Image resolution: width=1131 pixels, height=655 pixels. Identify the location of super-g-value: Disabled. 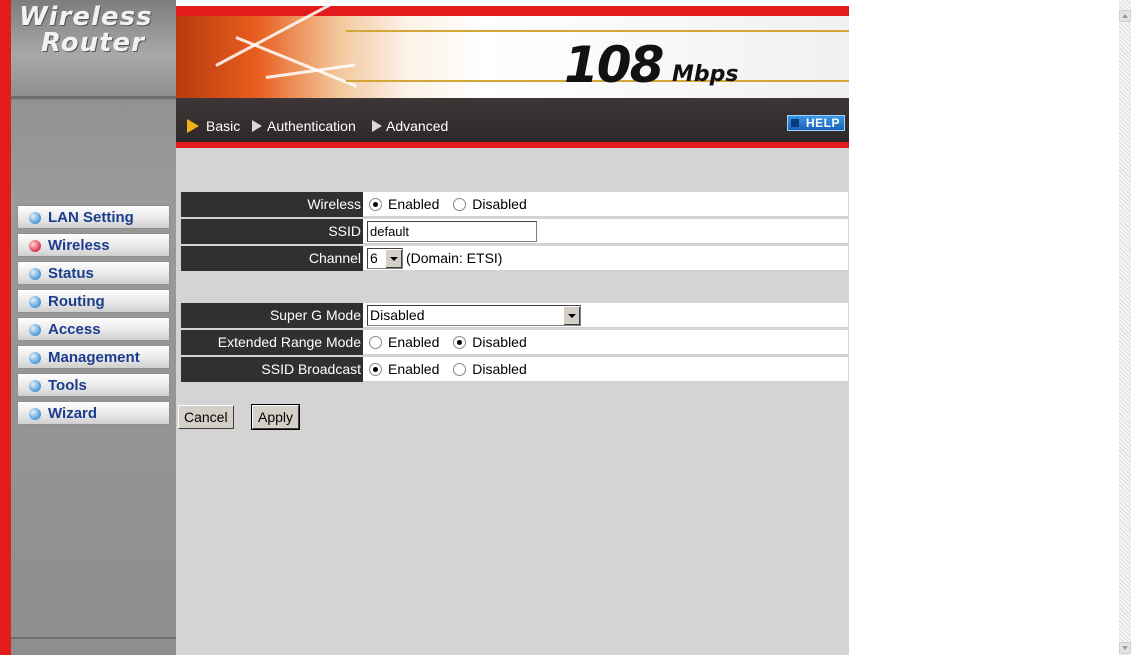
(397, 315).